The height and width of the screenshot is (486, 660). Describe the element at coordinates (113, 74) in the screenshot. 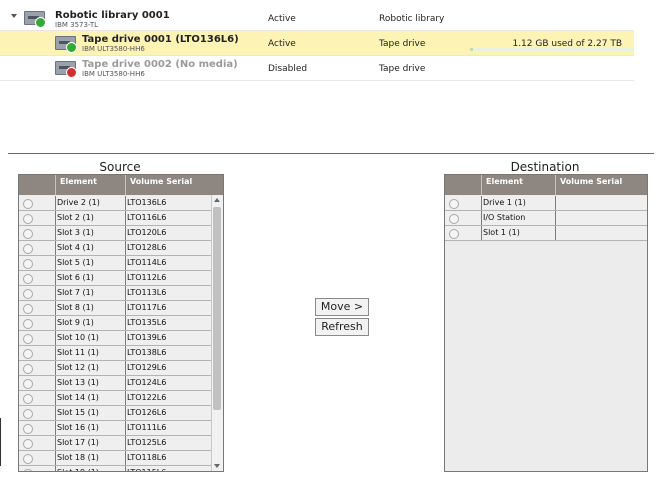

I see `drive-model: IBM ULT3580-HH6` at that location.